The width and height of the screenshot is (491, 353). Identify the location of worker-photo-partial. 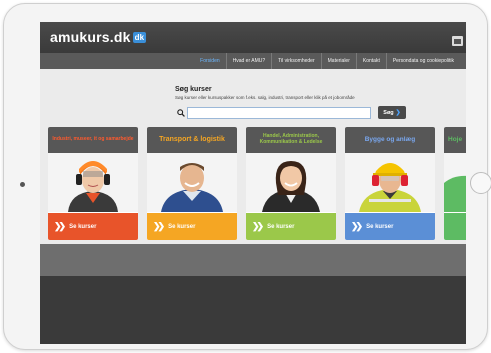
(455, 182).